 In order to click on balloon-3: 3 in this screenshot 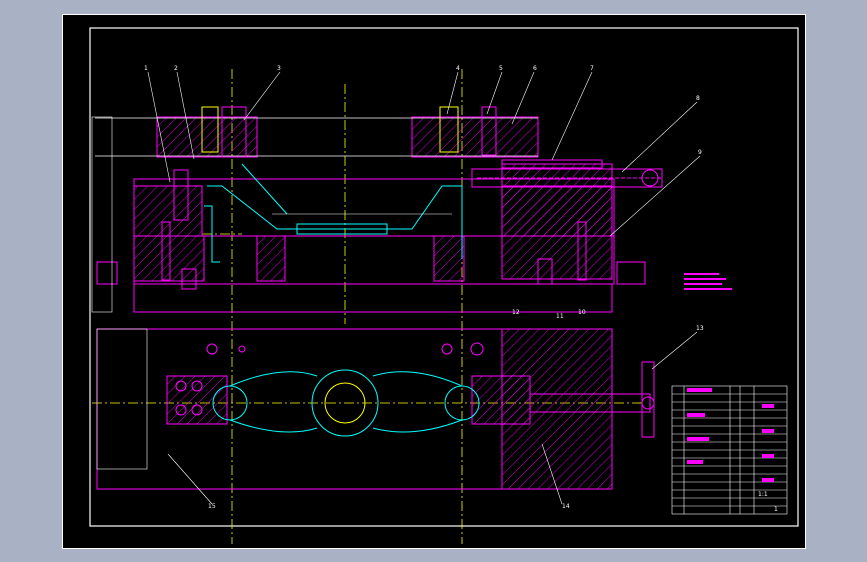, I will do `click(279, 68)`.